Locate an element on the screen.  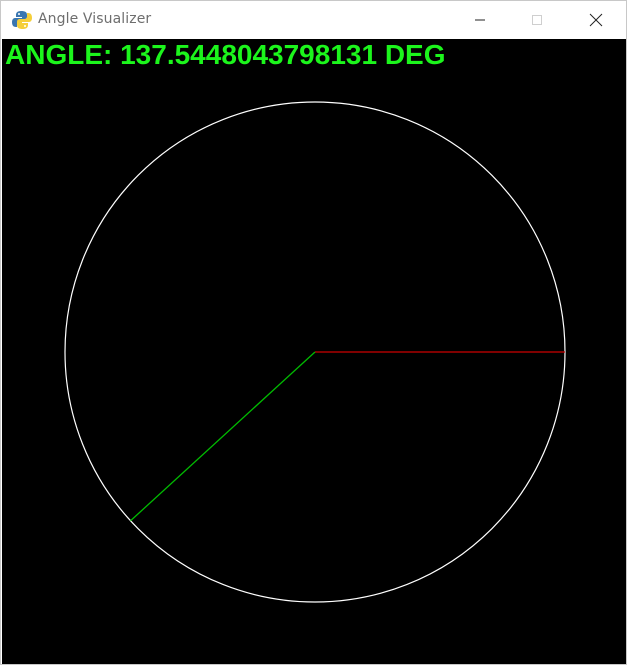
minimize-button is located at coordinates (480, 20).